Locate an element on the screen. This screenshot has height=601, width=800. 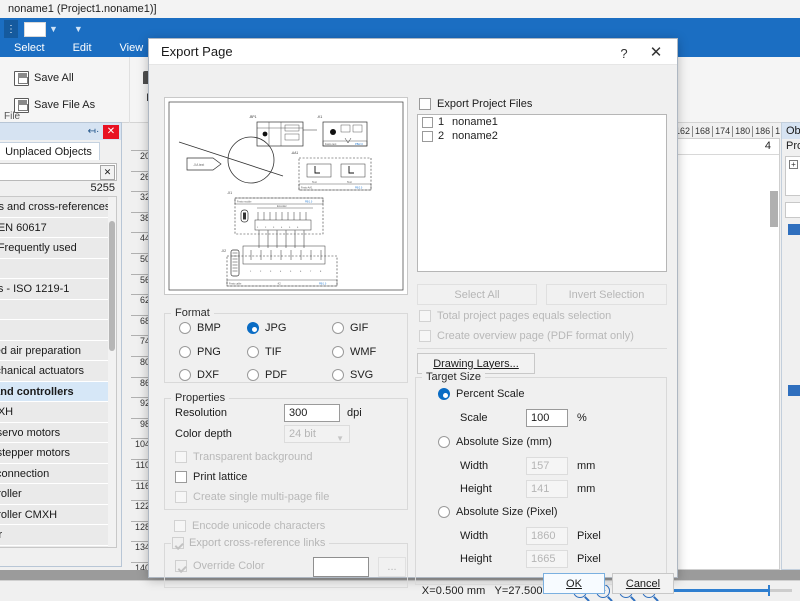
checkbox-export-crossref-icon is located at coordinates (178, 543).